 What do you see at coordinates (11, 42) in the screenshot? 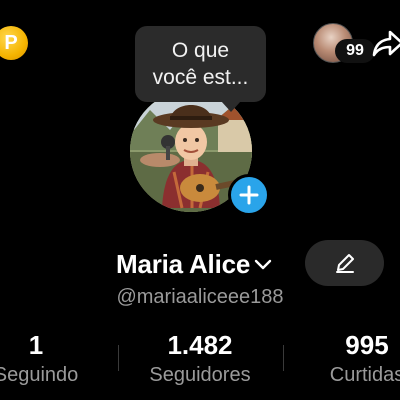
I see `coin-glyph: P` at bounding box center [11, 42].